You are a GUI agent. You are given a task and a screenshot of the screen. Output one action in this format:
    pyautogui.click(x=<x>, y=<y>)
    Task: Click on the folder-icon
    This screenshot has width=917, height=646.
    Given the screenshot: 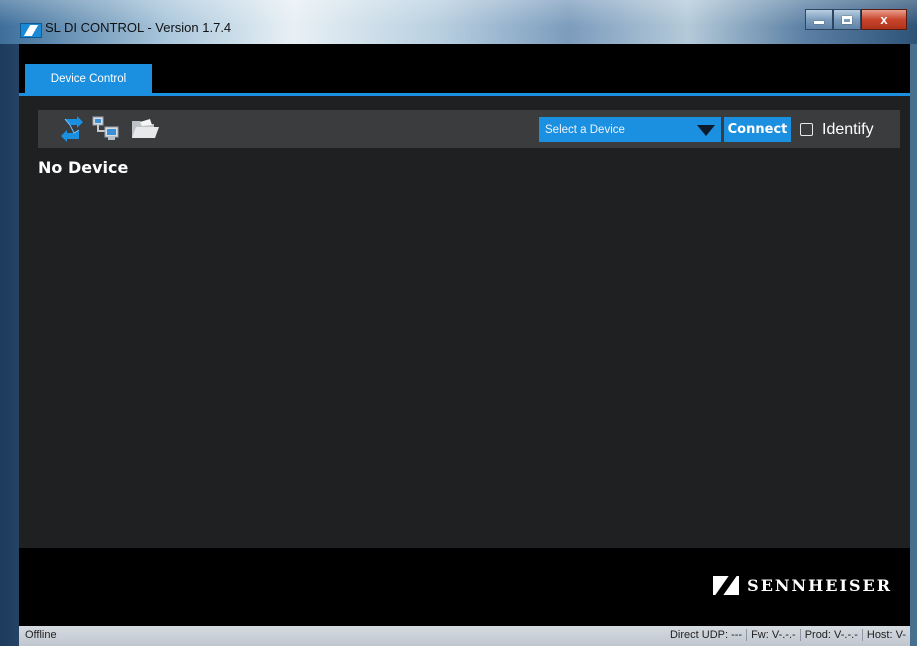 What is the action you would take?
    pyautogui.click(x=145, y=129)
    